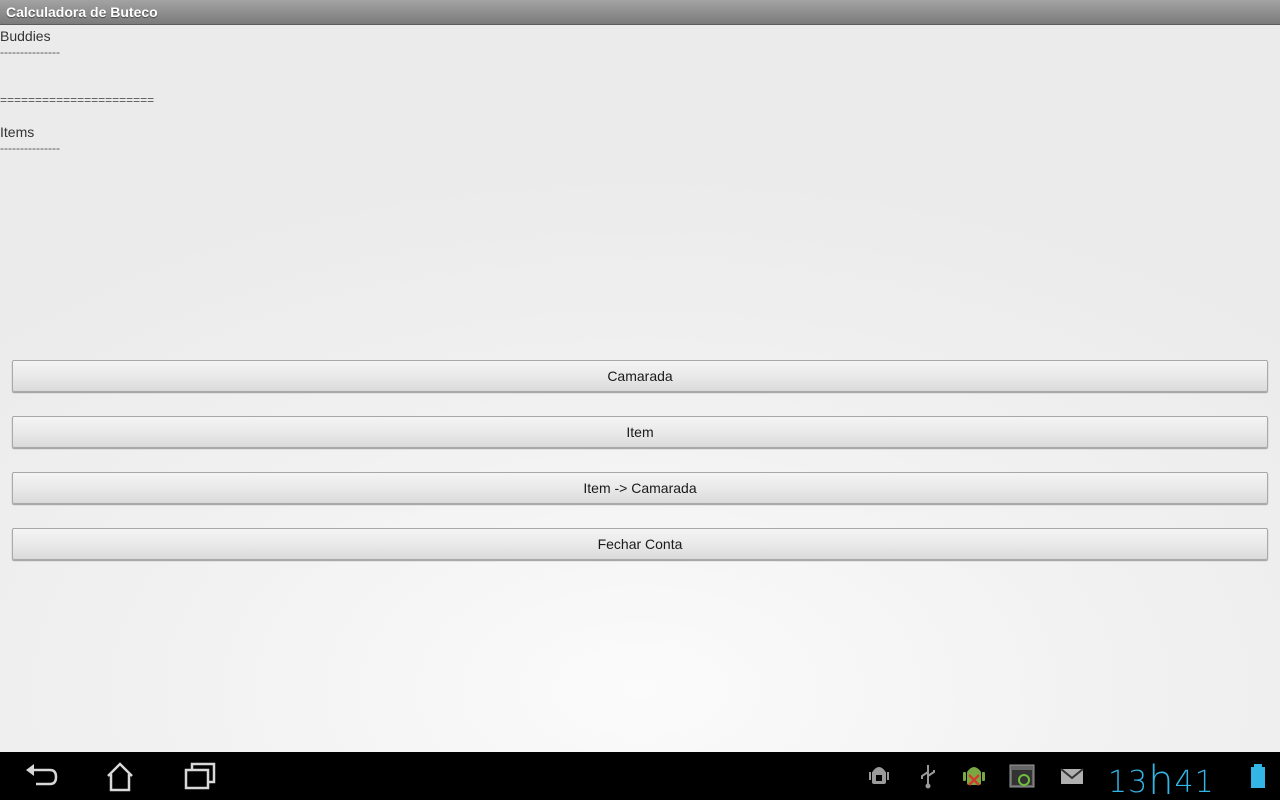 Image resolution: width=1280 pixels, height=800 pixels. Describe the element at coordinates (879, 776) in the screenshot. I see `android-debug-icon` at that location.